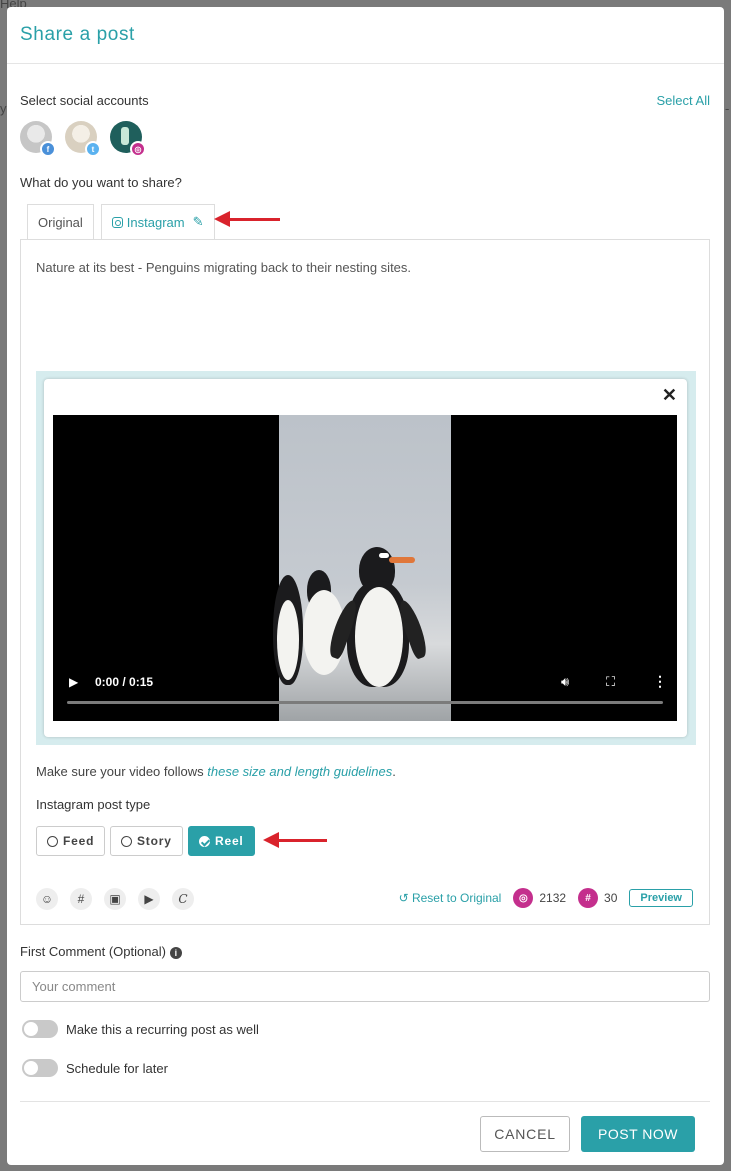 This screenshot has width=731, height=1171. What do you see at coordinates (611, 898) in the screenshot?
I see `hashtag-count: 30` at bounding box center [611, 898].